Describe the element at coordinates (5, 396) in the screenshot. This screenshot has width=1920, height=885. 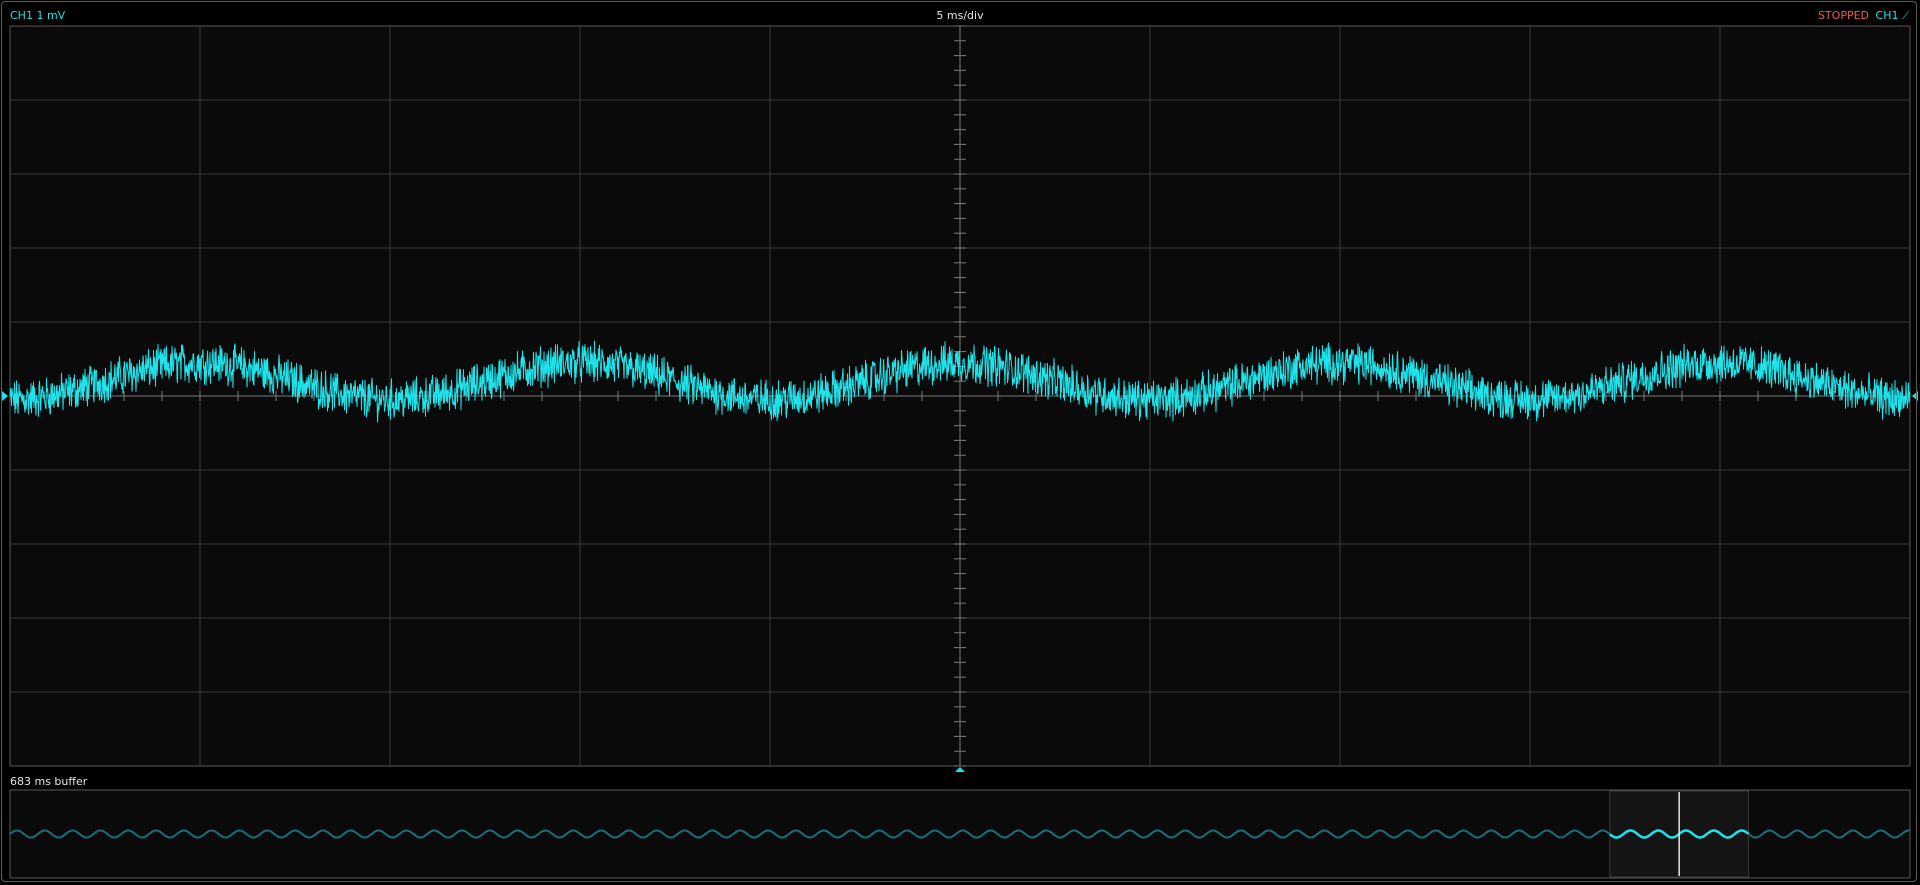
I see `ch1-offset-marker` at that location.